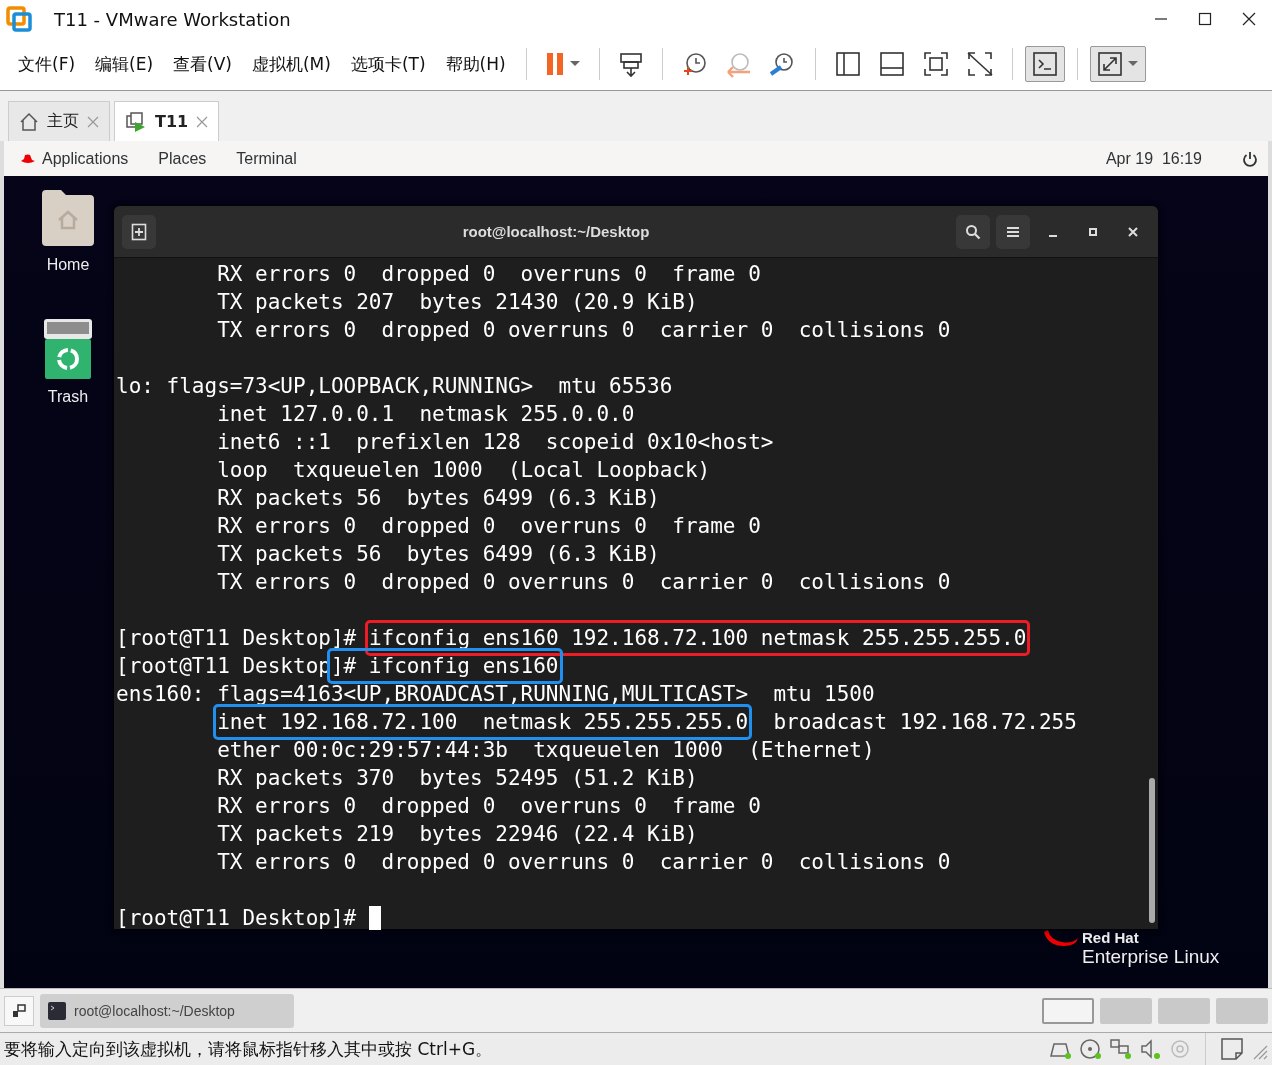  What do you see at coordinates (438, 554) in the screenshot?
I see `terminal-text: TX packets 56 bytes 6499 (6.3 KiB)` at bounding box center [438, 554].